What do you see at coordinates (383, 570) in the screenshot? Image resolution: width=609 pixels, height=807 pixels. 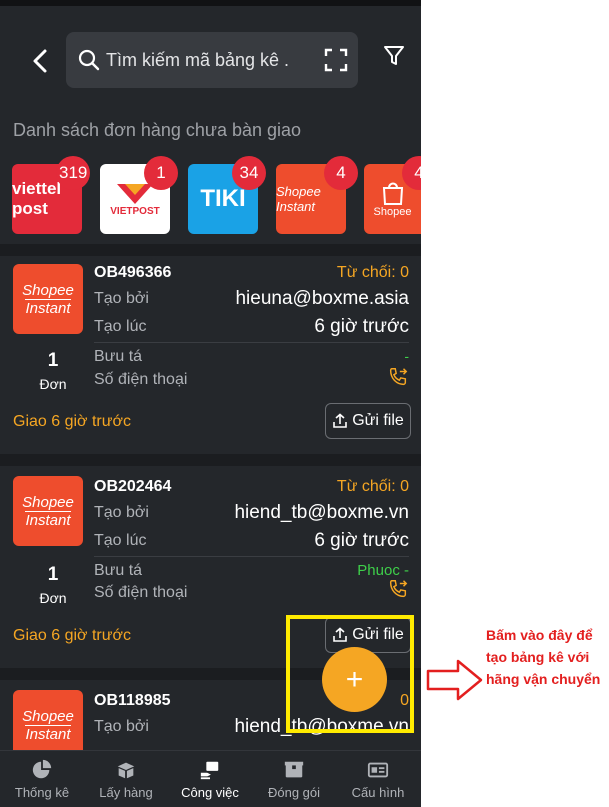 I see `postman-value: Phuoc -` at bounding box center [383, 570].